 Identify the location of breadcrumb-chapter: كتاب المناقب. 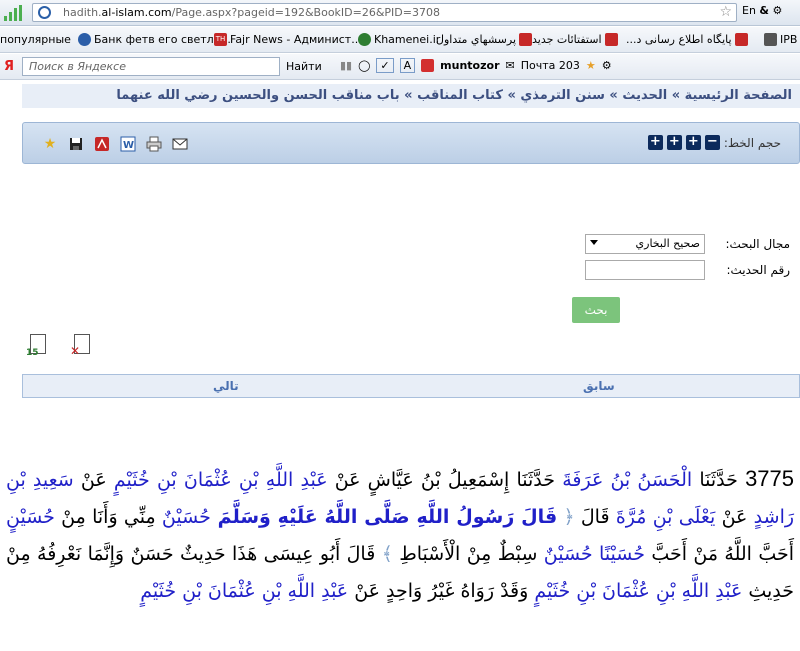
(460, 95).